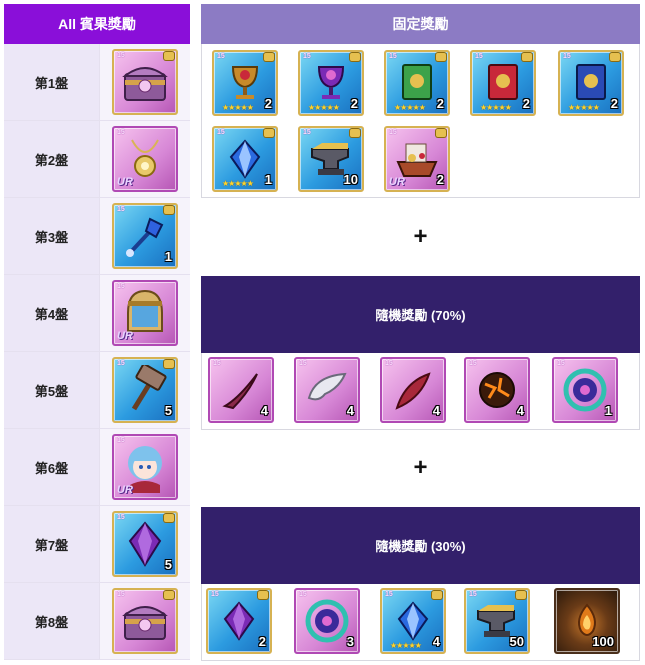  I want to click on plate-row-5: 第5盤 15 5, so click(97, 390).